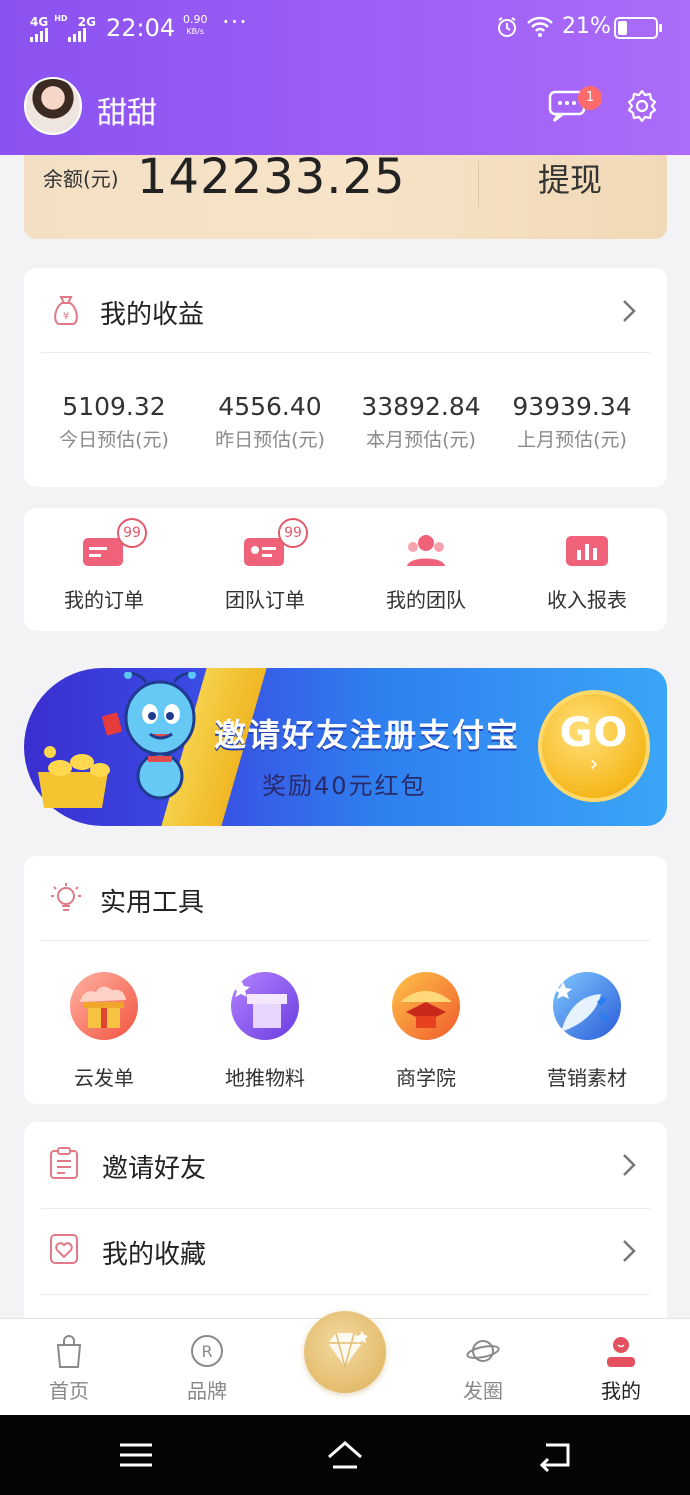 Image resolution: width=690 pixels, height=1495 pixels. I want to click on tool-academy: 商学院, so click(426, 1031).